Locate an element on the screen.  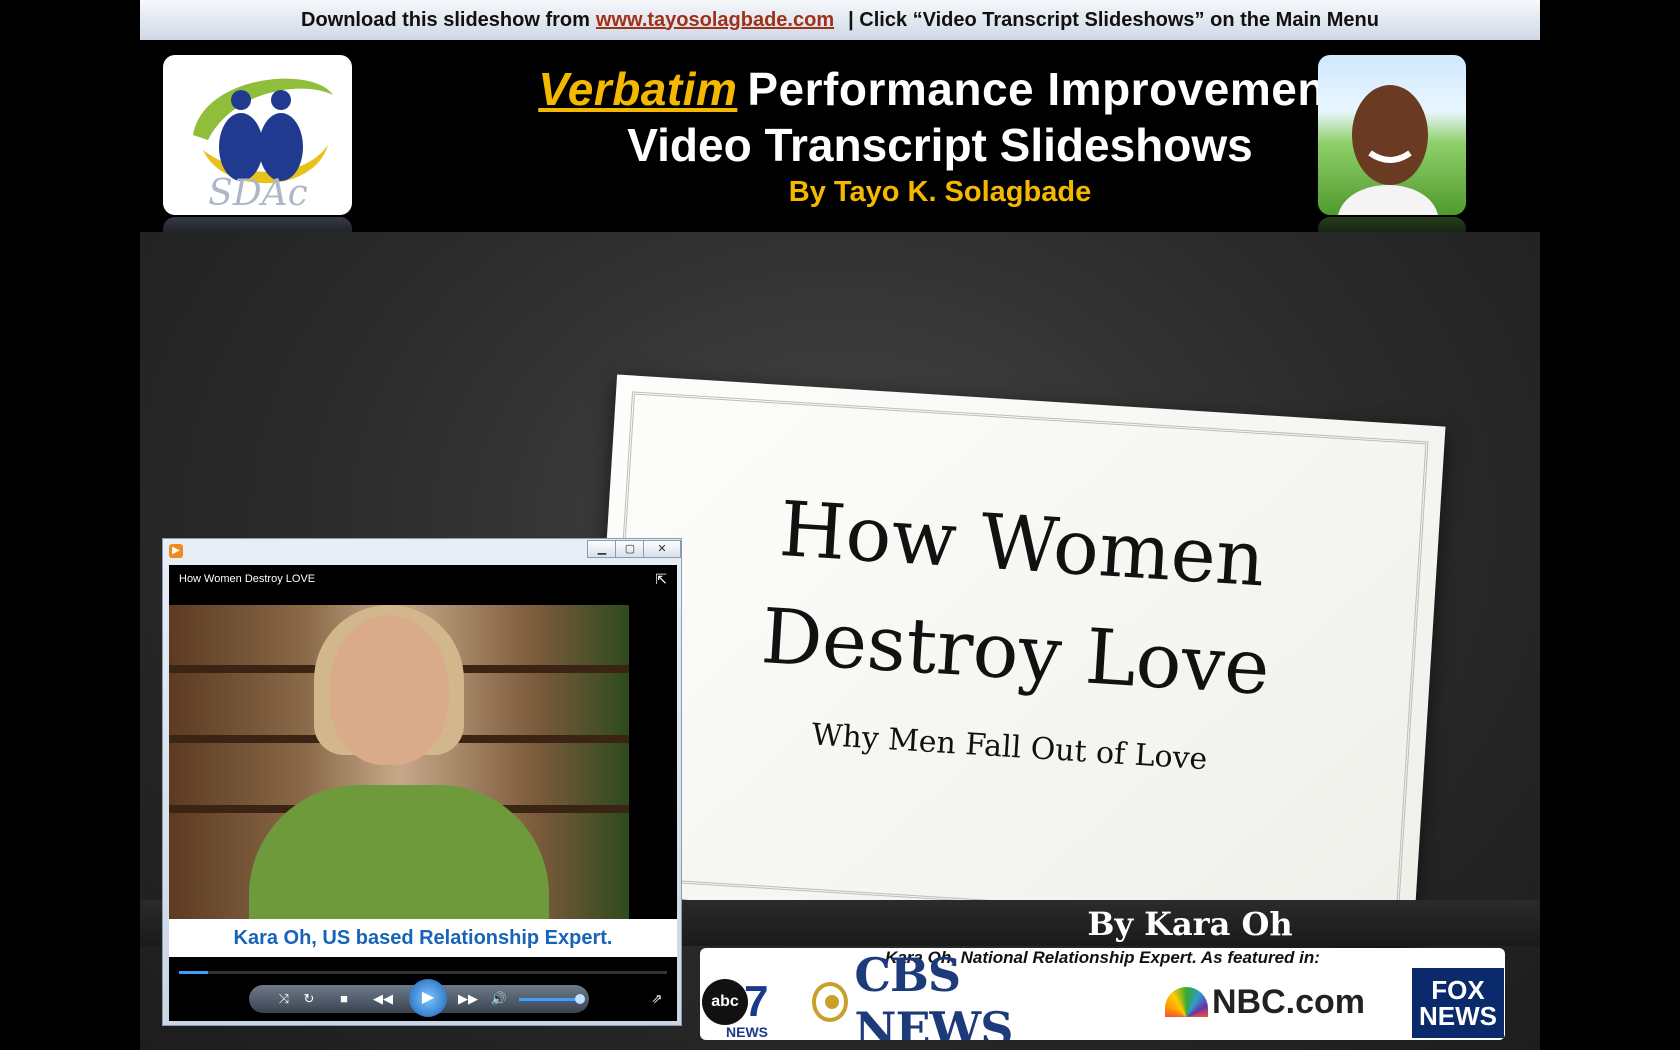
volume-icon: 🔊 is located at coordinates (499, 999).